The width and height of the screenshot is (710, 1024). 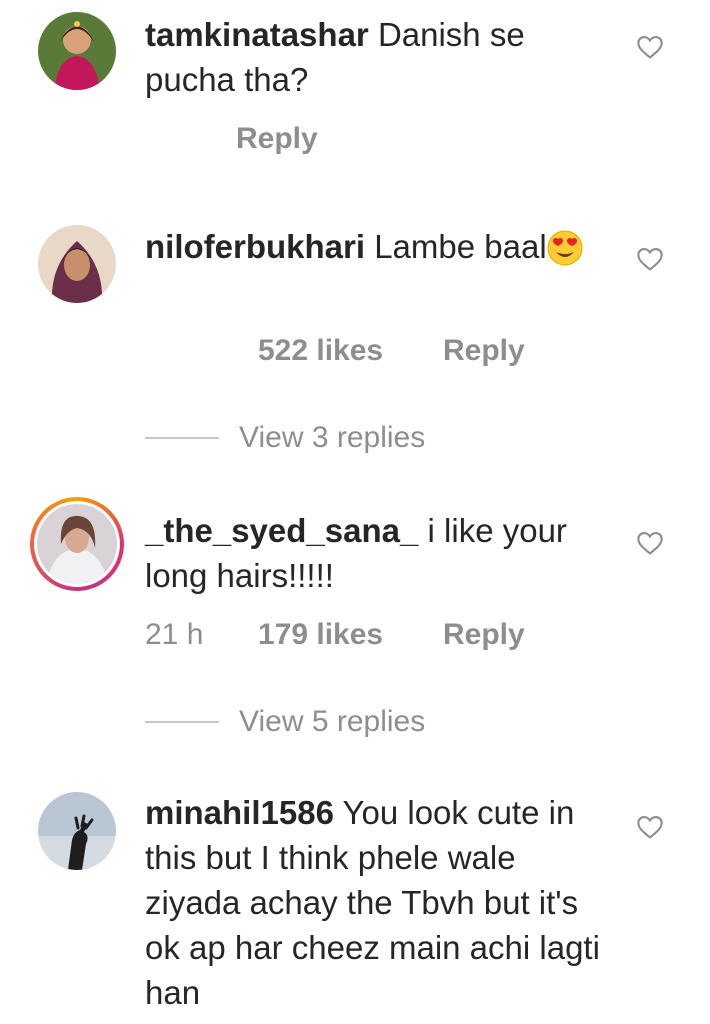 What do you see at coordinates (77, 831) in the screenshot?
I see `avatar` at bounding box center [77, 831].